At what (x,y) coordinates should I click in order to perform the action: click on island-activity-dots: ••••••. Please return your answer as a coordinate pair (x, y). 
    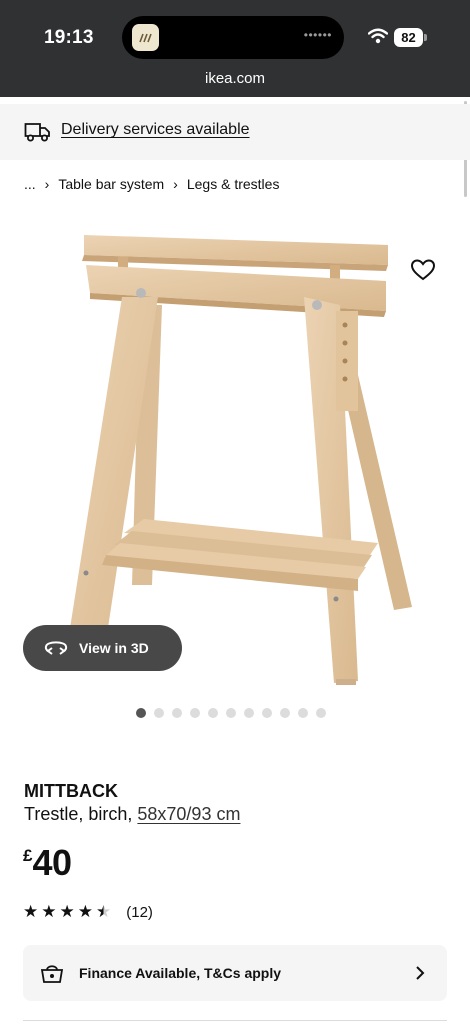
    Looking at the image, I should click on (317, 35).